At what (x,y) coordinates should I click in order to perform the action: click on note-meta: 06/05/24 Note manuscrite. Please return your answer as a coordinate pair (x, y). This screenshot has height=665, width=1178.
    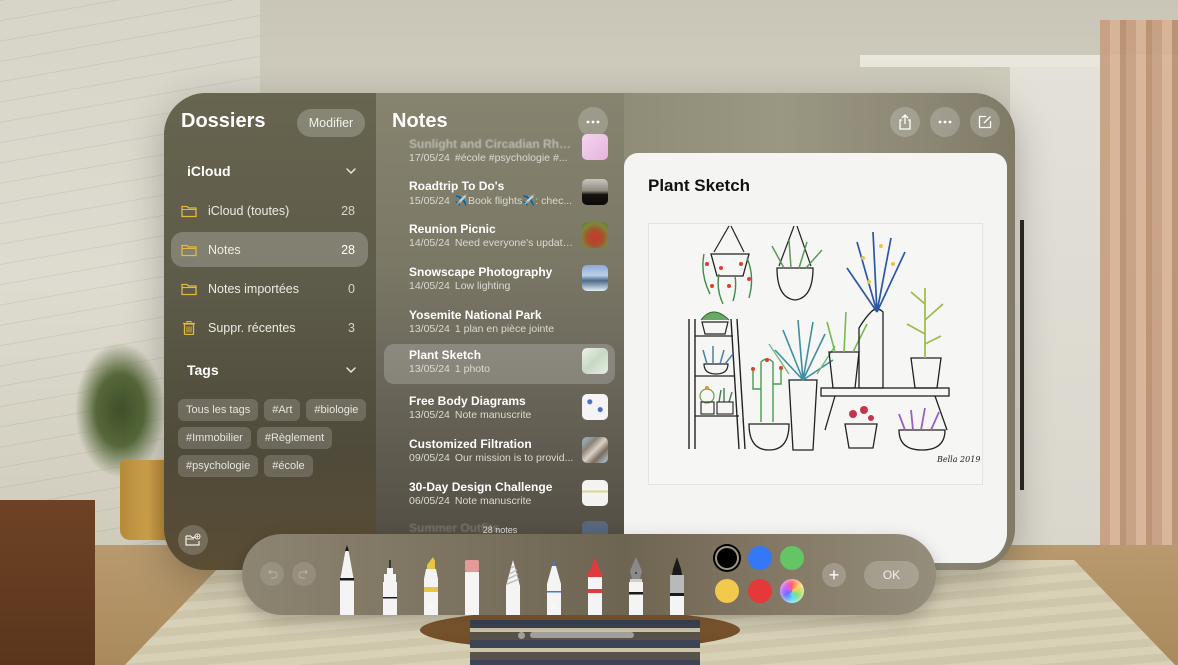
    Looking at the image, I should click on (491, 501).